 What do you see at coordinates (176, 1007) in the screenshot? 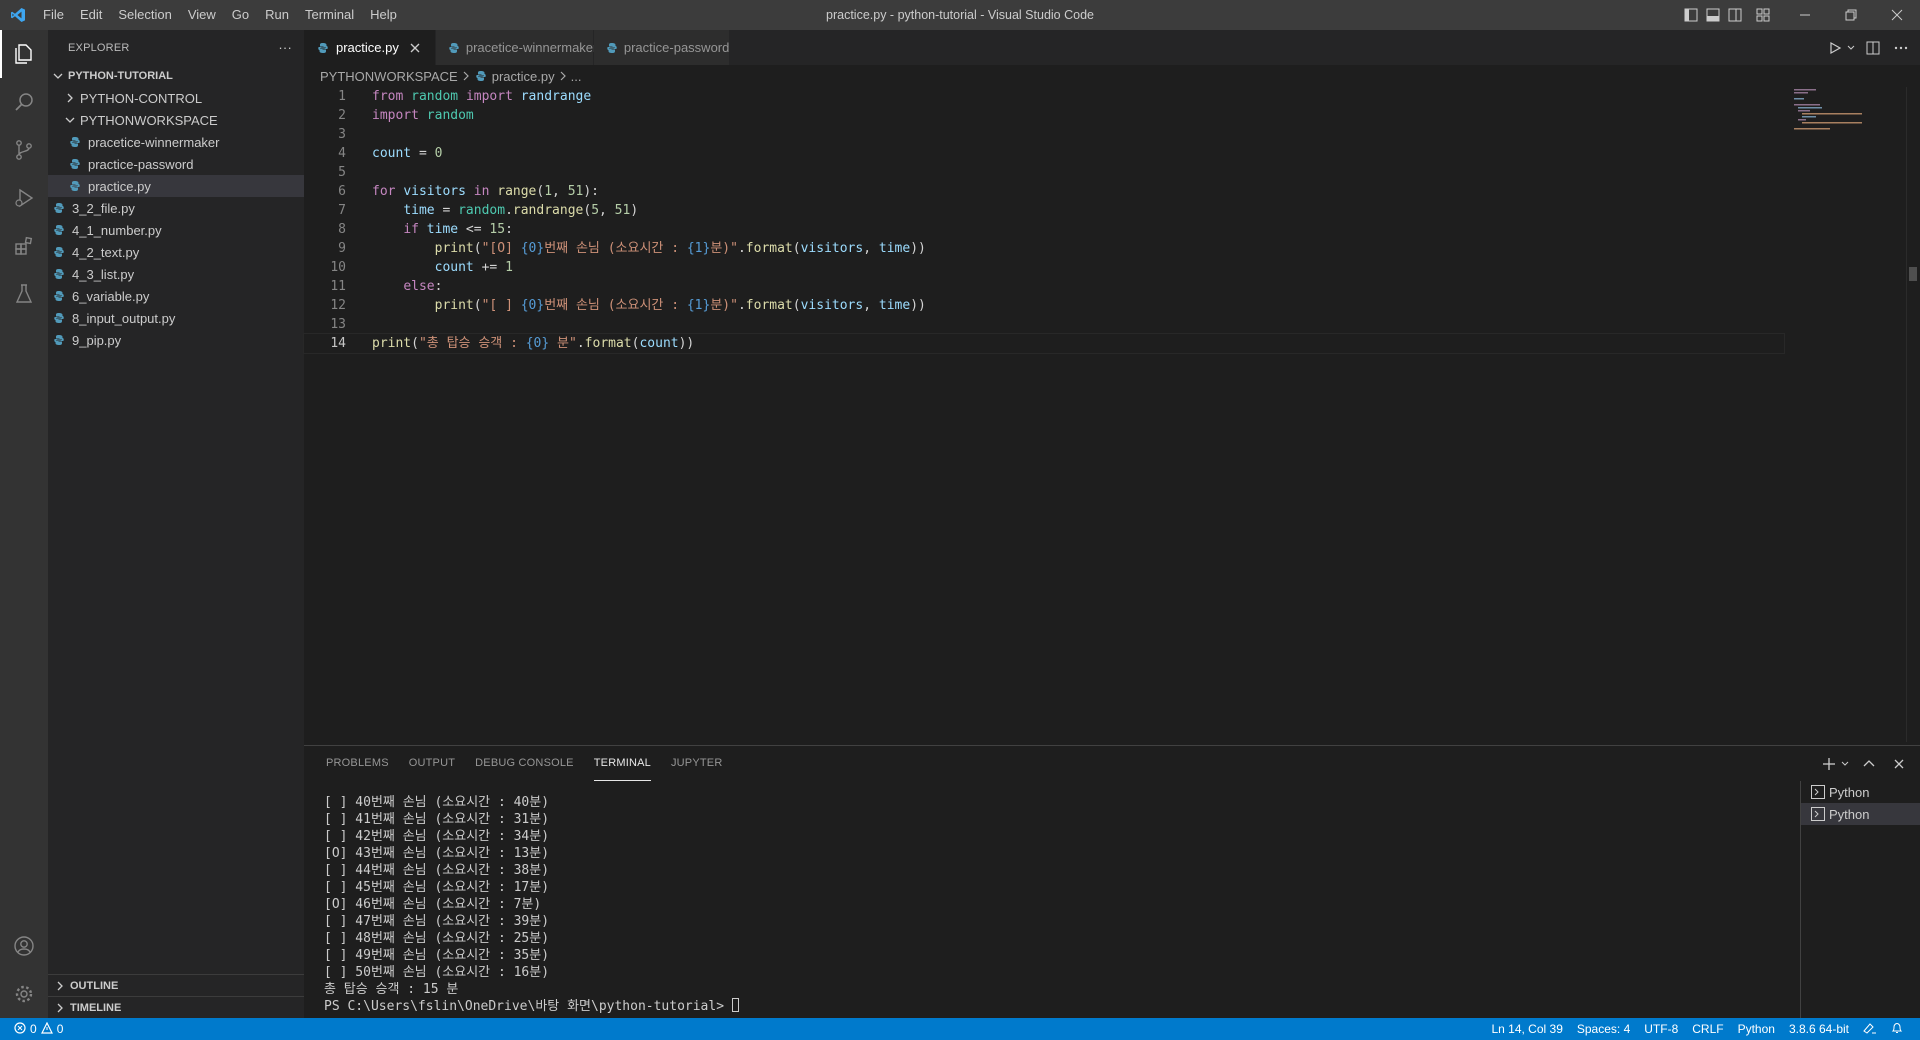
I see `timeline-section: TIMELINE` at bounding box center [176, 1007].